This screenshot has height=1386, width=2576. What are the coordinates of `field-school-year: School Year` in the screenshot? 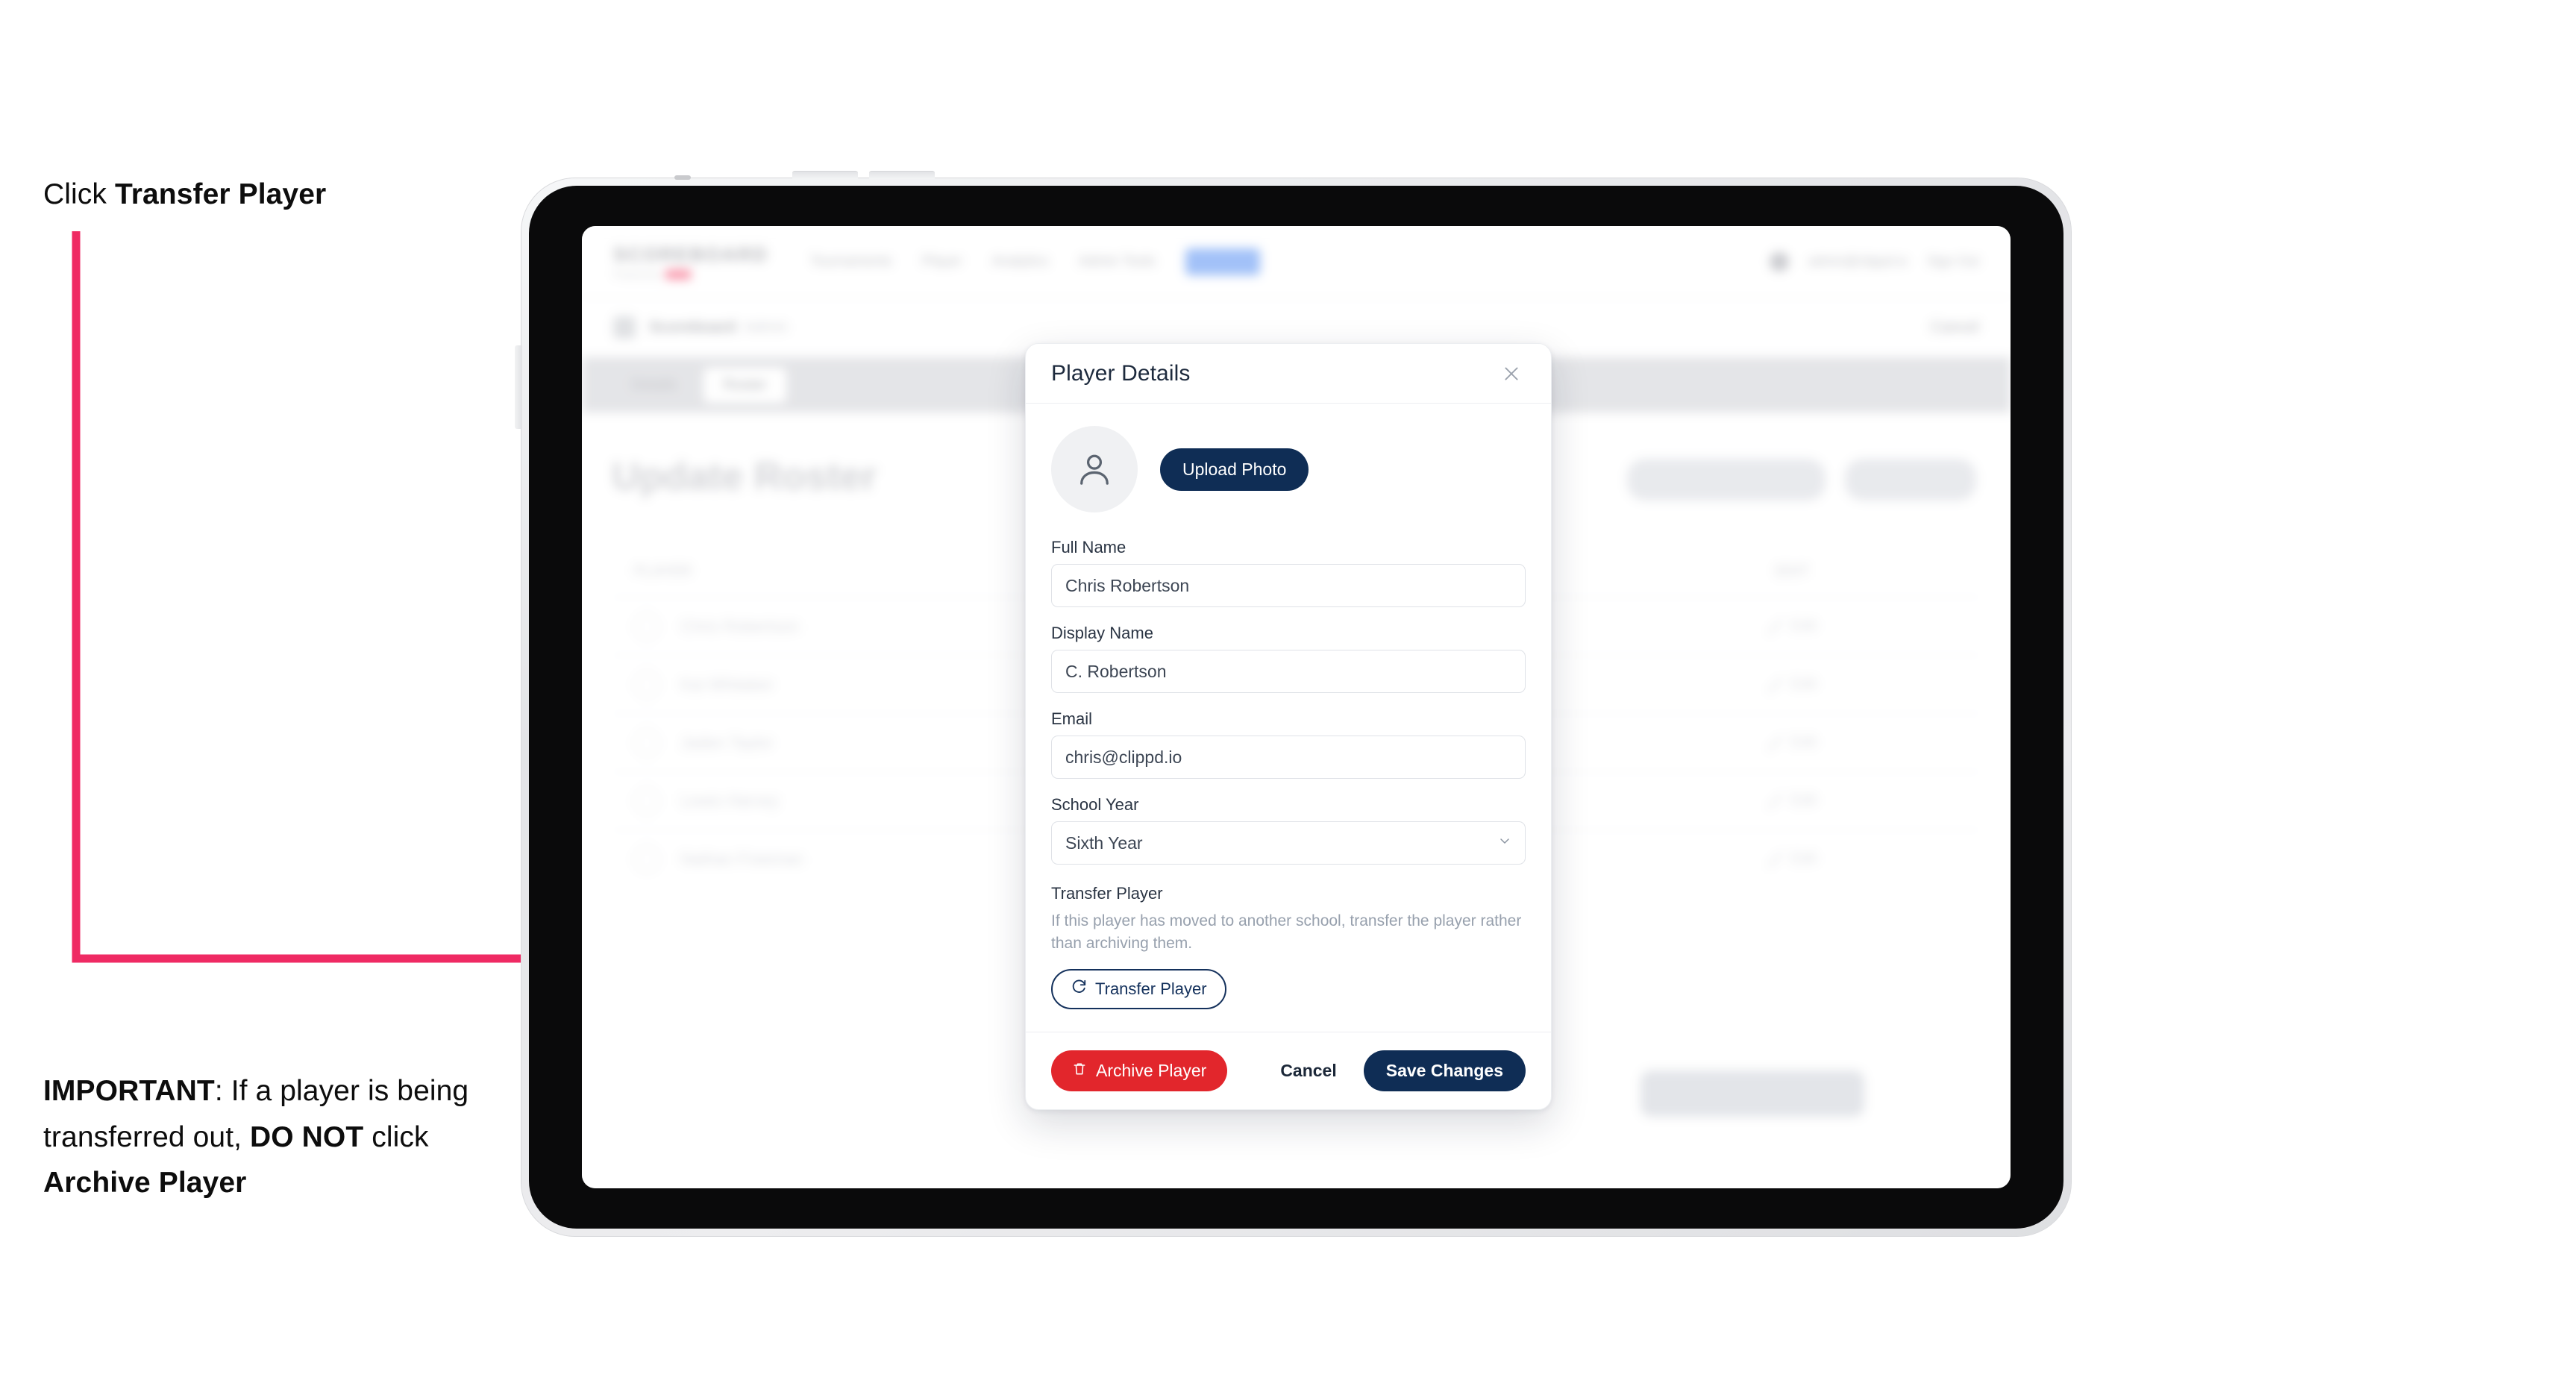 It's located at (1288, 830).